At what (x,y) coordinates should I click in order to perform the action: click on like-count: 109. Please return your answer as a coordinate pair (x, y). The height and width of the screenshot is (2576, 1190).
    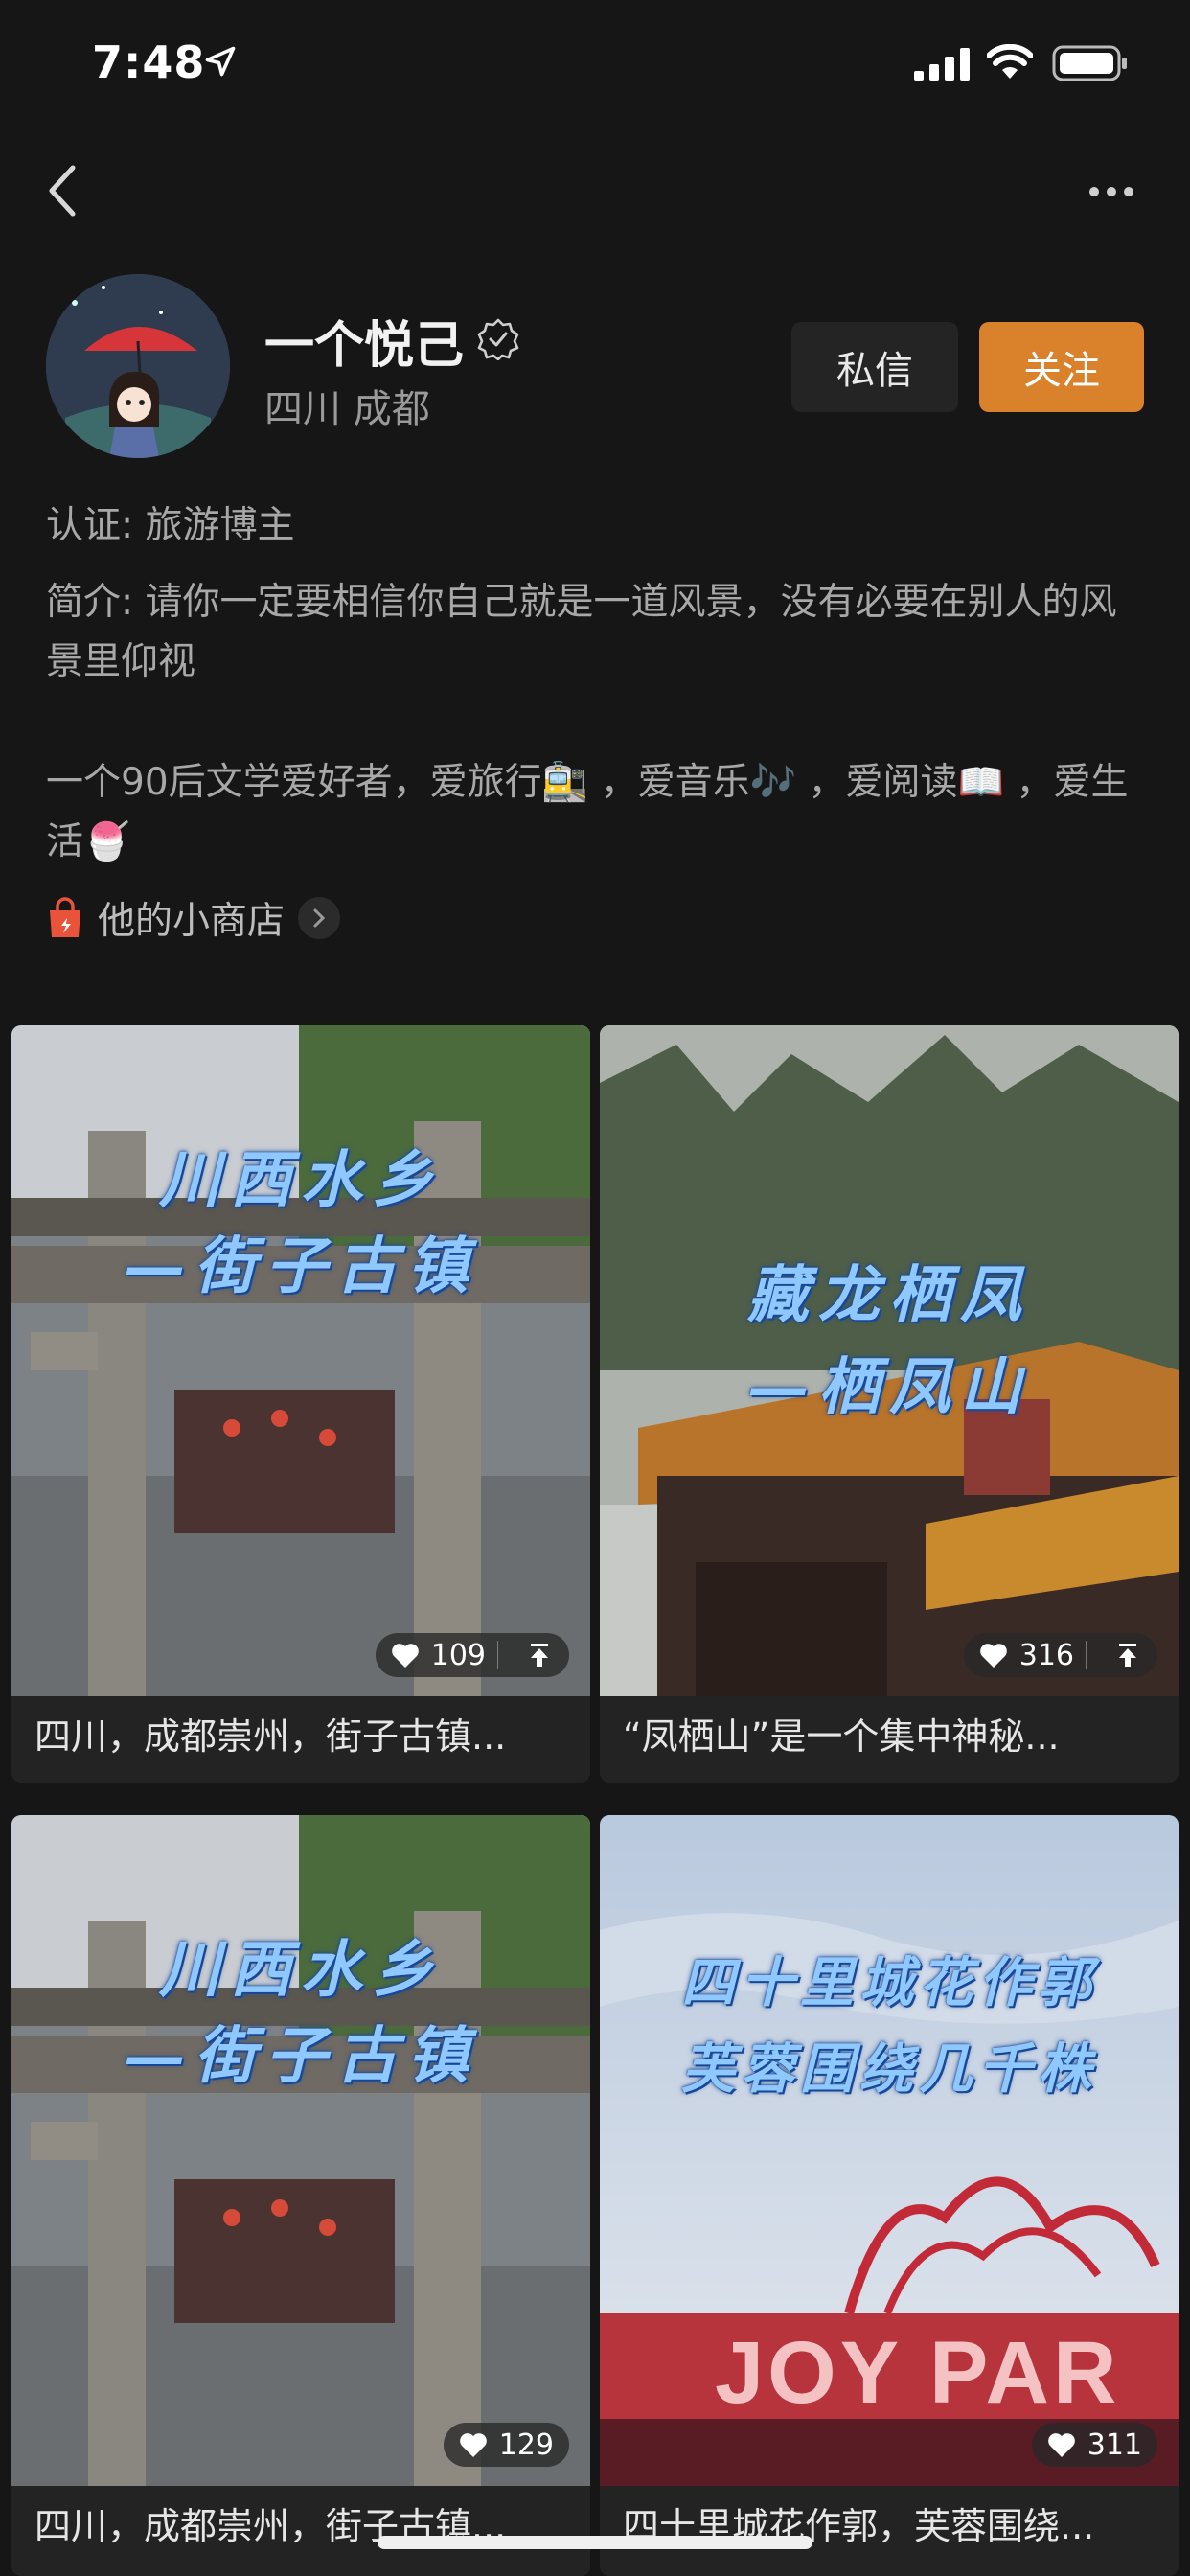
    Looking at the image, I should click on (458, 1655).